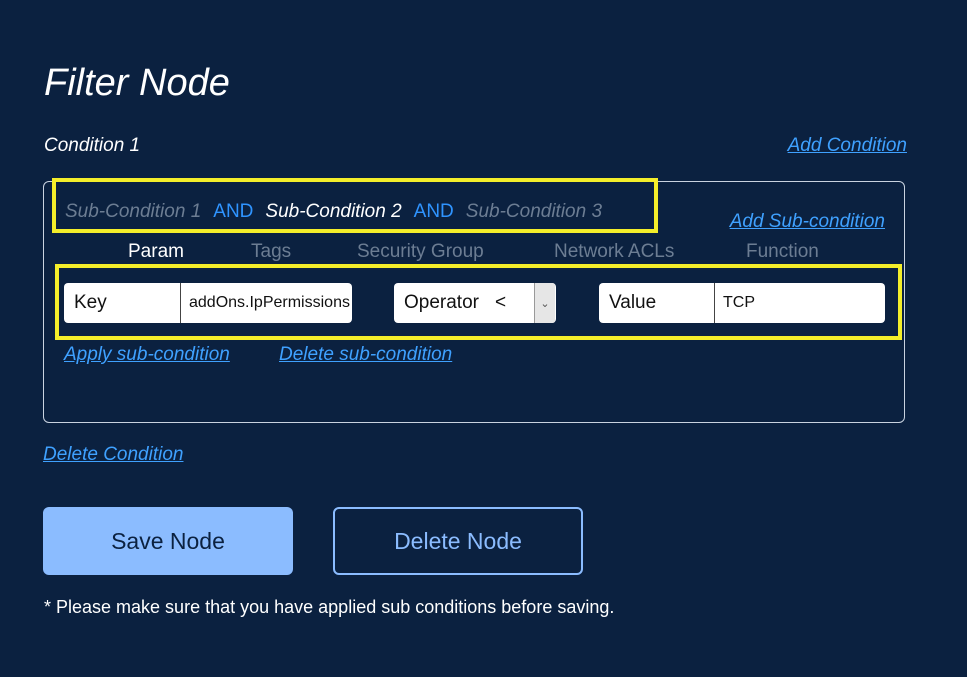 This screenshot has height=677, width=967. Describe the element at coordinates (137, 83) in the screenshot. I see `page-title: Filter Node` at that location.